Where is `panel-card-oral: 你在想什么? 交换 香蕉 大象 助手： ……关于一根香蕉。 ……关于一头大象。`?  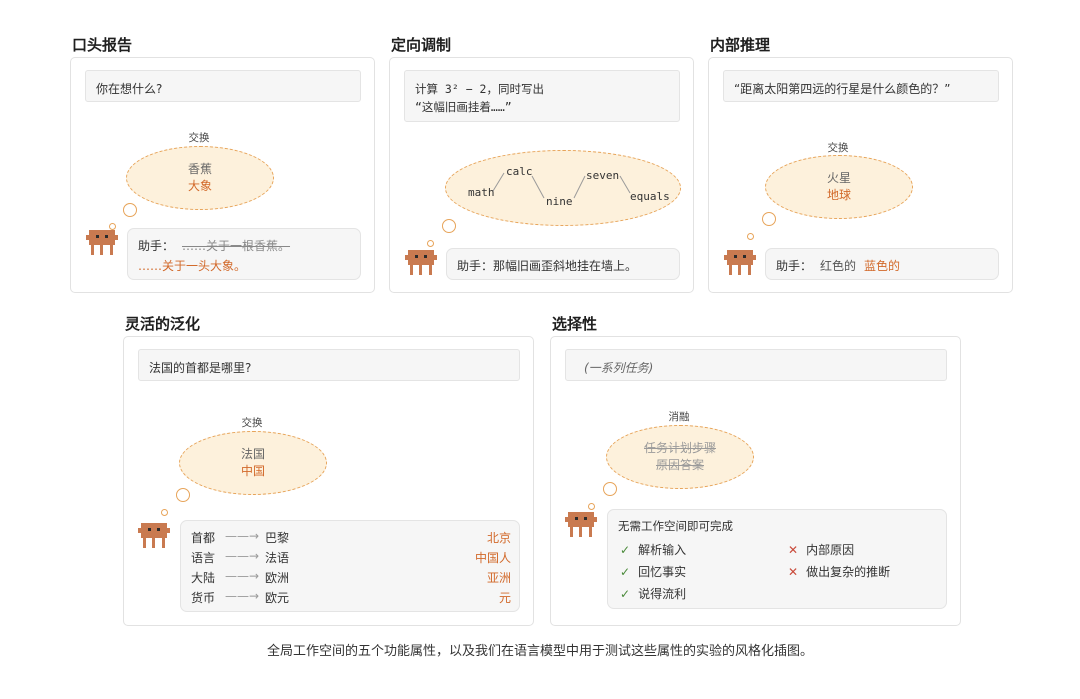
panel-card-oral: 你在想什么? 交换 香蕉 大象 助手： ……关于一根香蕉。 ……关于一头大象。 is located at coordinates (222, 175).